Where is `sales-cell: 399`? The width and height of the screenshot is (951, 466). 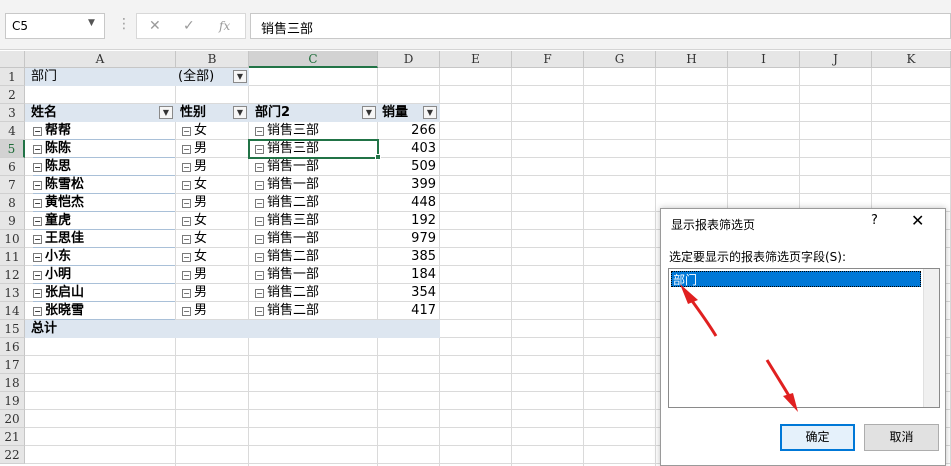
sales-cell: 399 is located at coordinates (408, 185).